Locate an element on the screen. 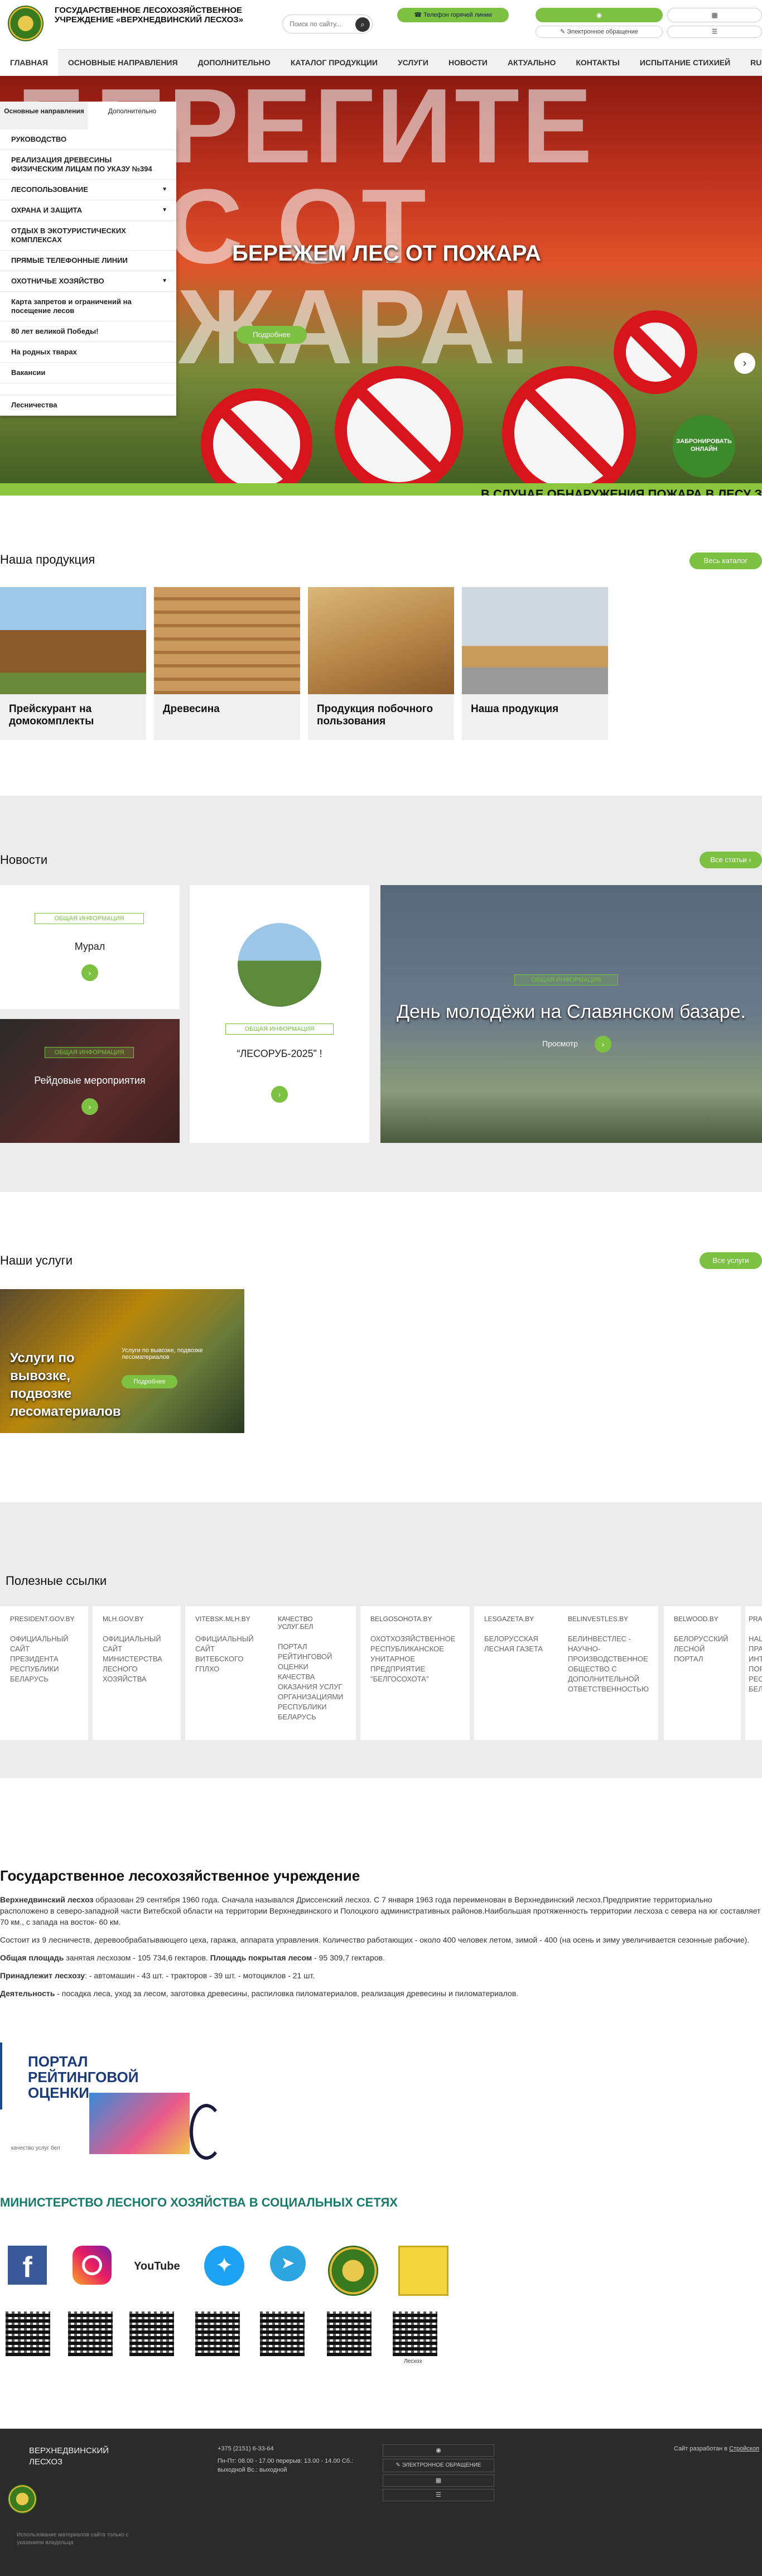 The image size is (762, 2576). nav-language: RU is located at coordinates (751, 62).